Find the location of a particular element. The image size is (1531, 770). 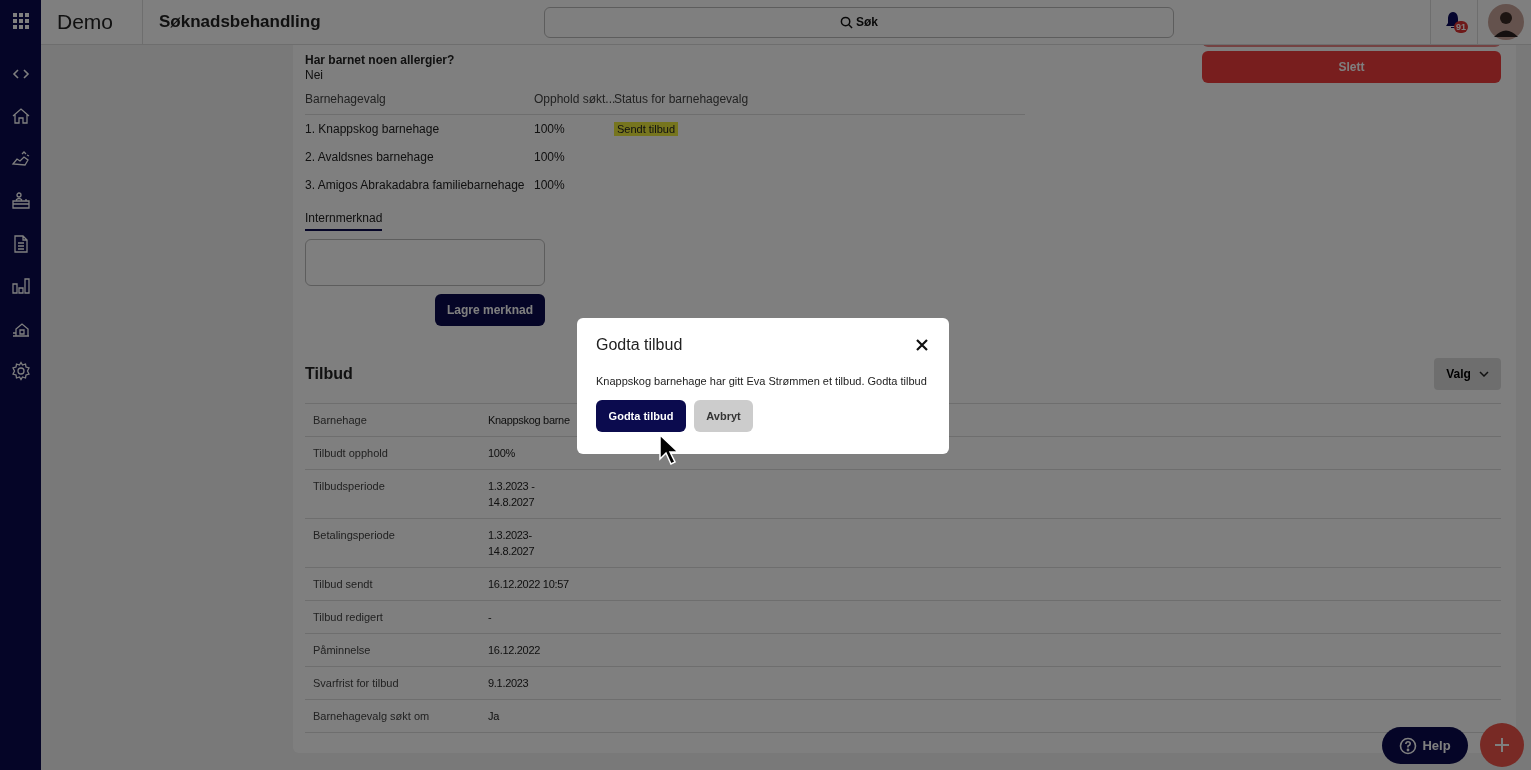

table-cell-text: Tilbud redigert is located at coordinates (348, 617).